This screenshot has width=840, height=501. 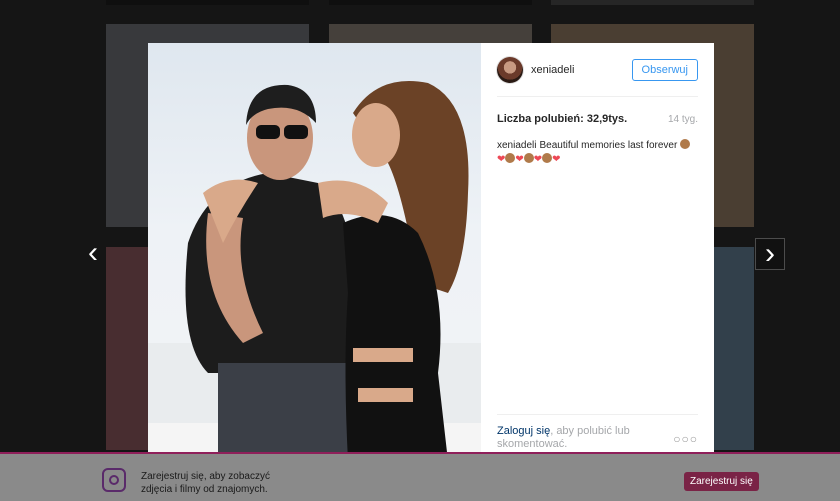 I want to click on signup-text-rest: , aby zobaczyć, so click(x=236, y=476).